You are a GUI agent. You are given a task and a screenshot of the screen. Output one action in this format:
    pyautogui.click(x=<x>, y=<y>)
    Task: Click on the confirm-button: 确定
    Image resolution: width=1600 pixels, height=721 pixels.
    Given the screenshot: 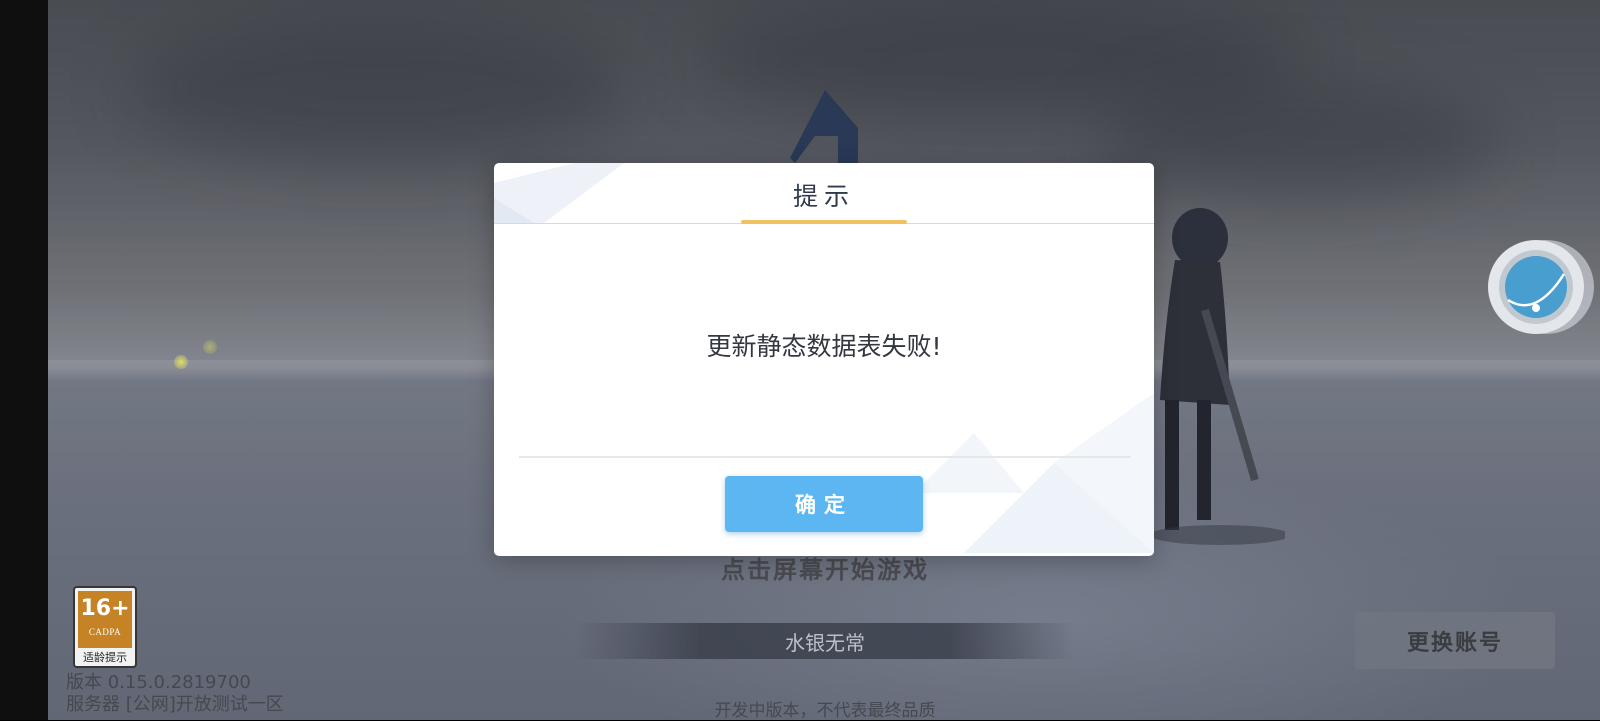 What is the action you would take?
    pyautogui.click(x=824, y=504)
    